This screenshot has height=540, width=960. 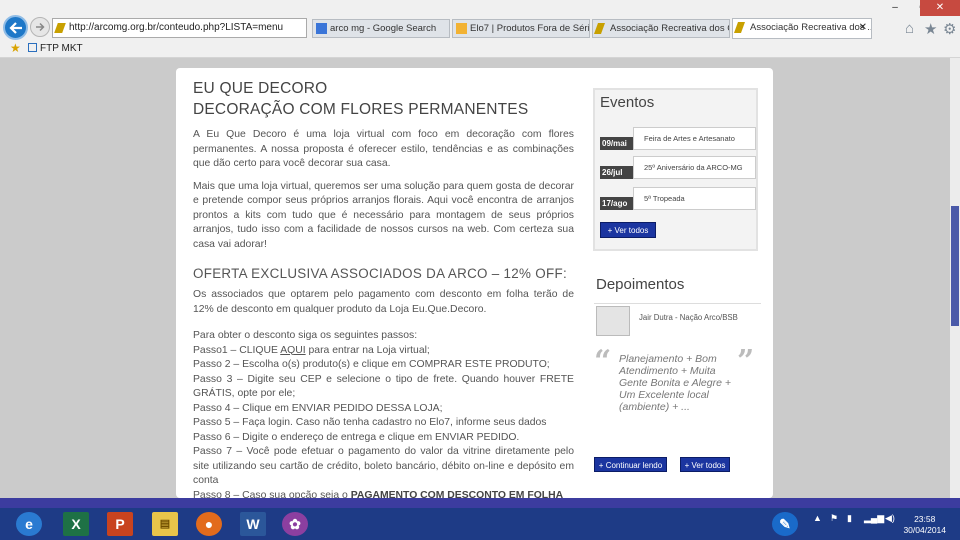 What do you see at coordinates (55, 48) in the screenshot?
I see `favorites-link-ftp: FTP MKT` at bounding box center [55, 48].